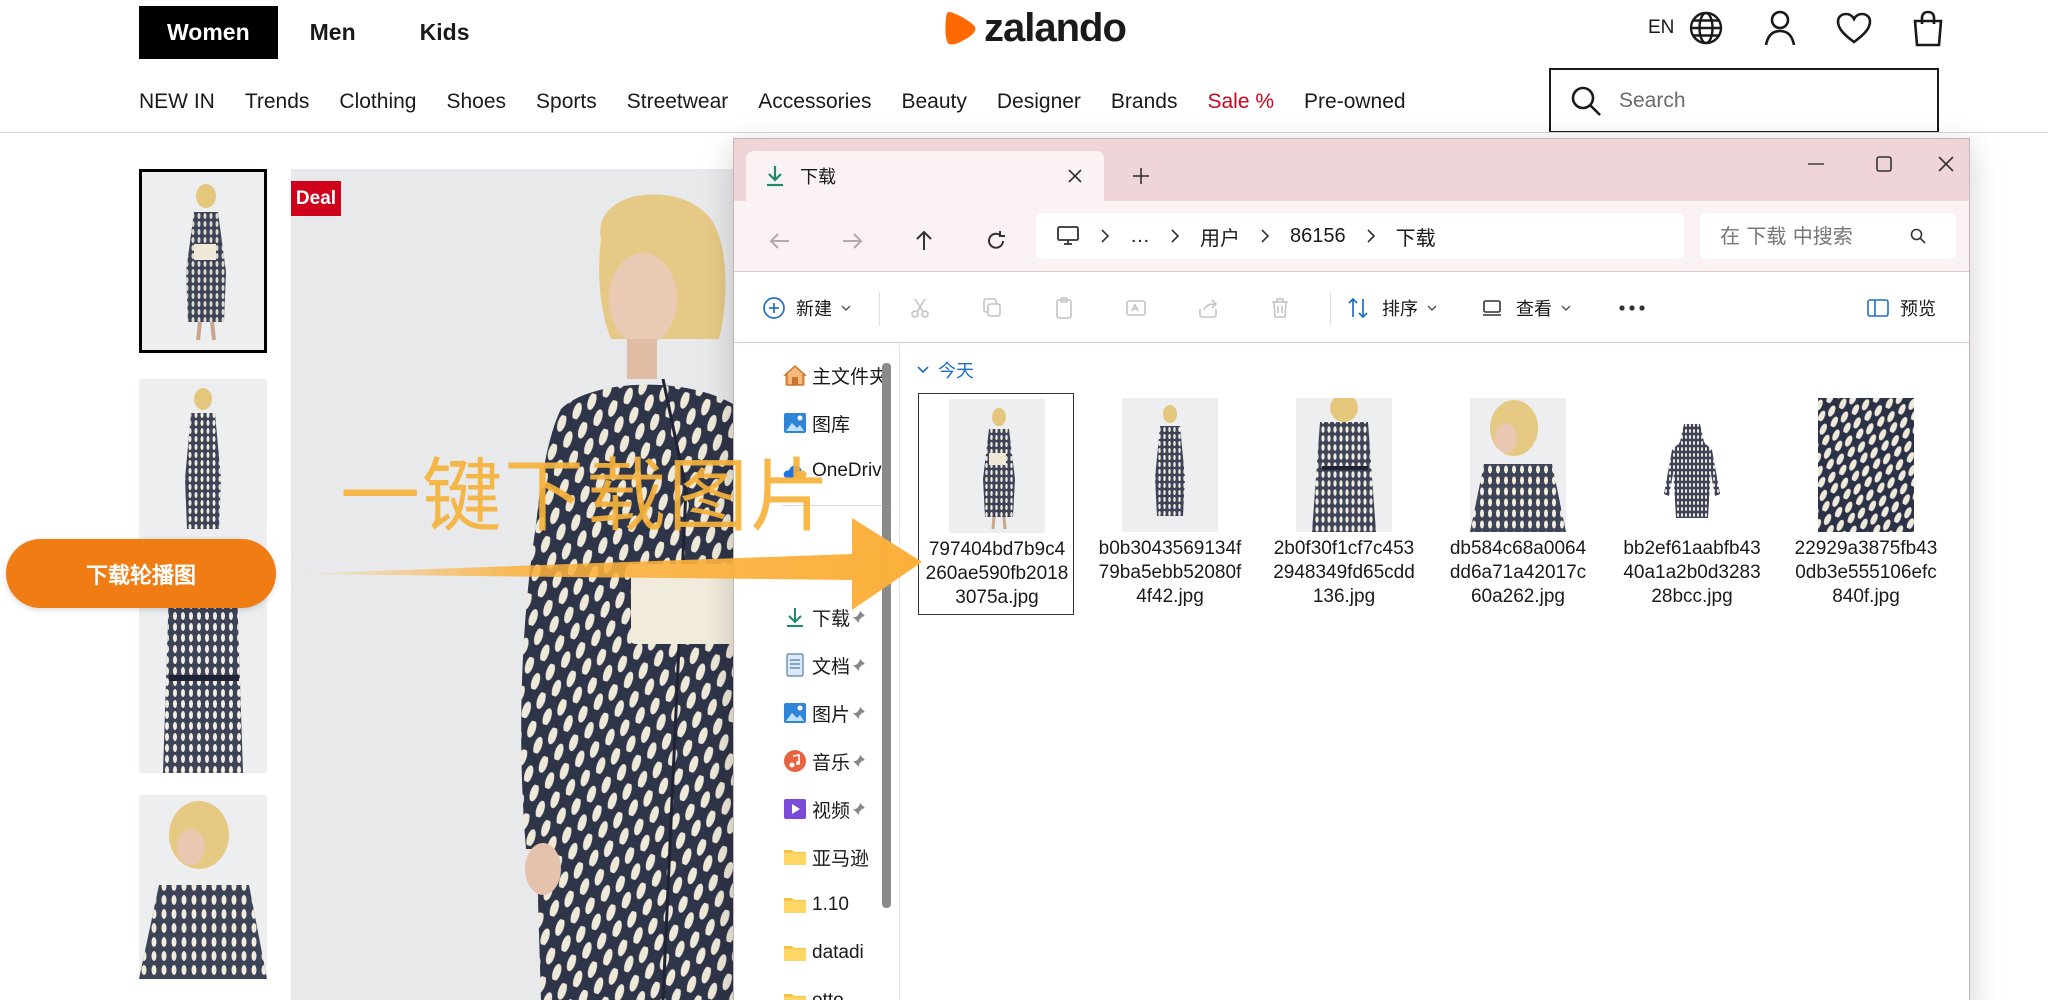 This screenshot has height=1000, width=2048. I want to click on forward-arrow-icon, so click(852, 241).